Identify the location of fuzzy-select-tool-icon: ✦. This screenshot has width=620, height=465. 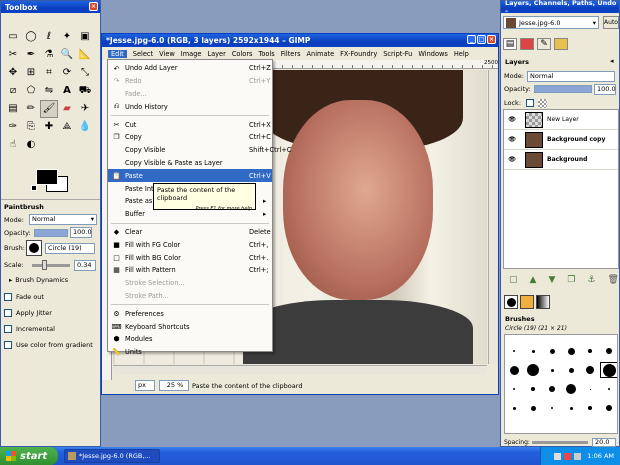
(67, 37).